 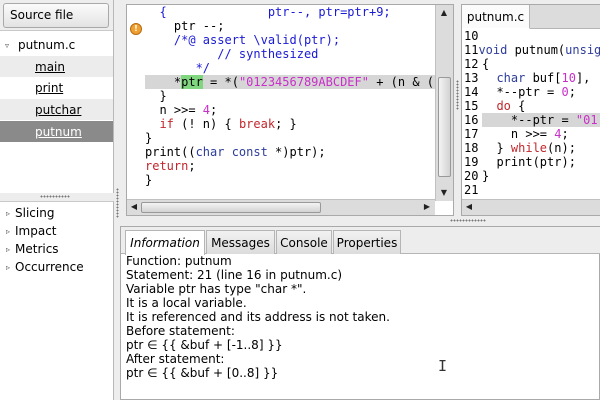 I want to click on source-line: 11 void putnum(unsig, so click(x=531, y=50).